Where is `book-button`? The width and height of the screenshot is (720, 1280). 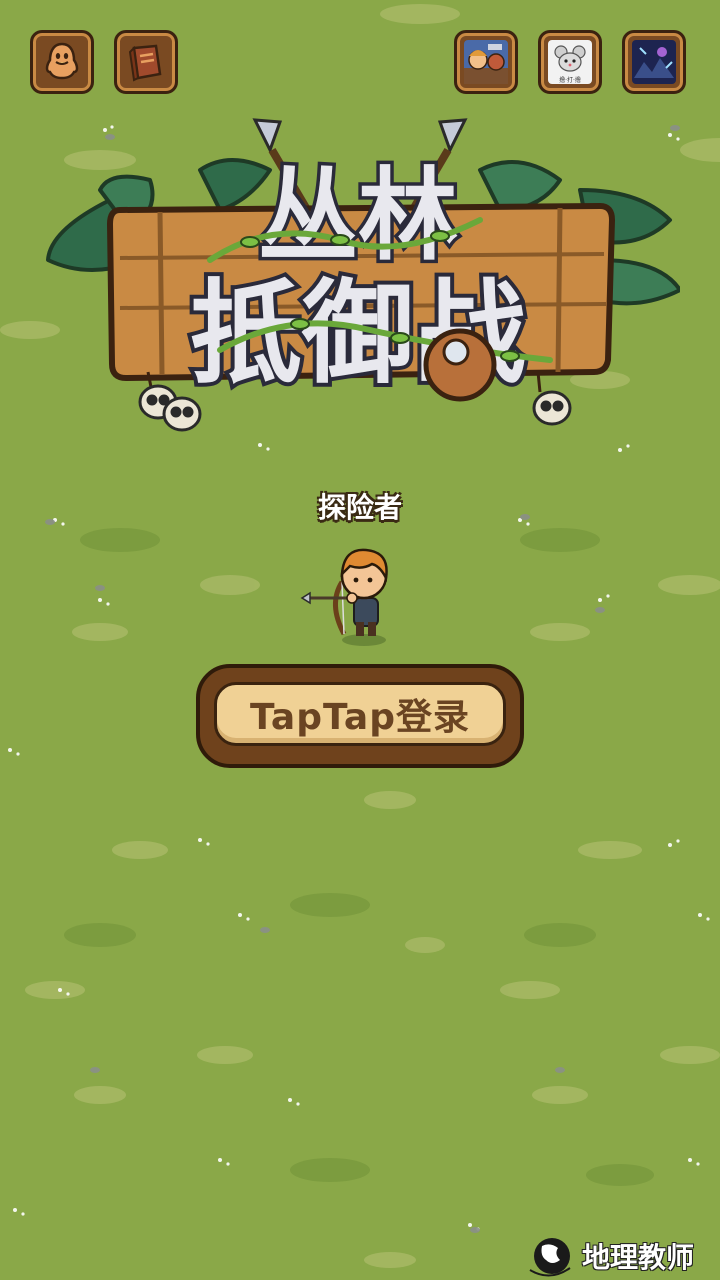 book-button is located at coordinates (146, 62).